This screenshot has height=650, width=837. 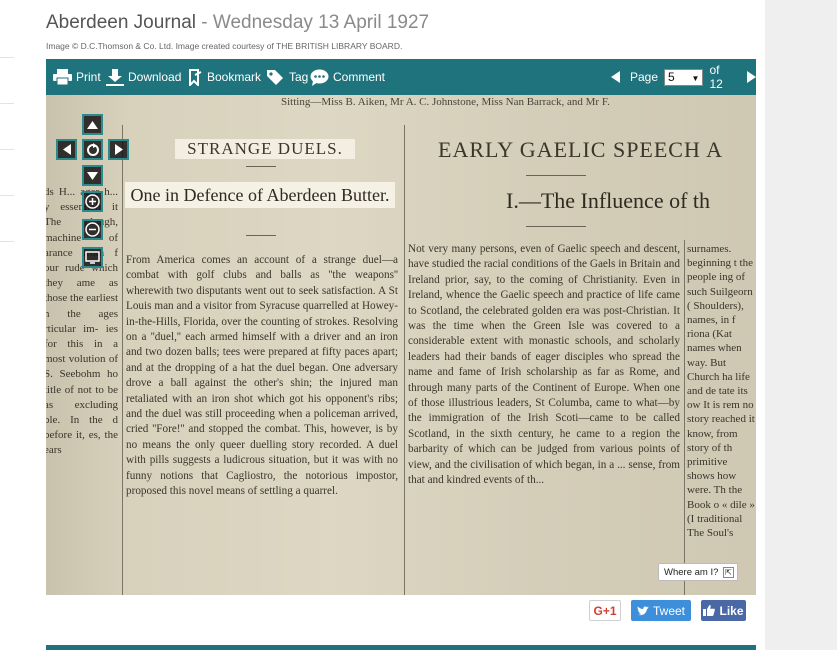 I want to click on publication-name: Aberdeen Journal, so click(x=121, y=22).